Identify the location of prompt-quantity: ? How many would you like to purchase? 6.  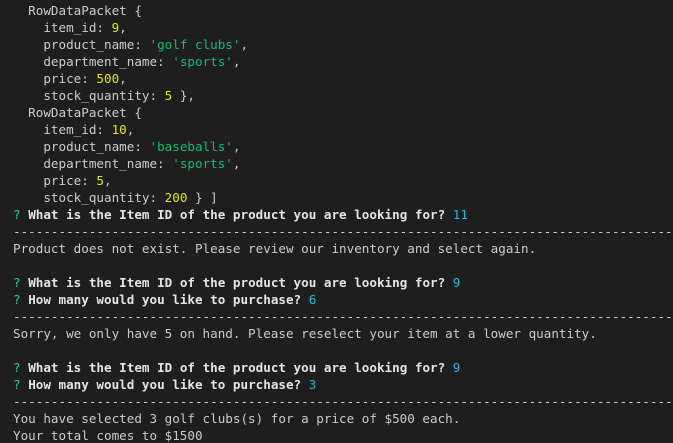
(343, 299).